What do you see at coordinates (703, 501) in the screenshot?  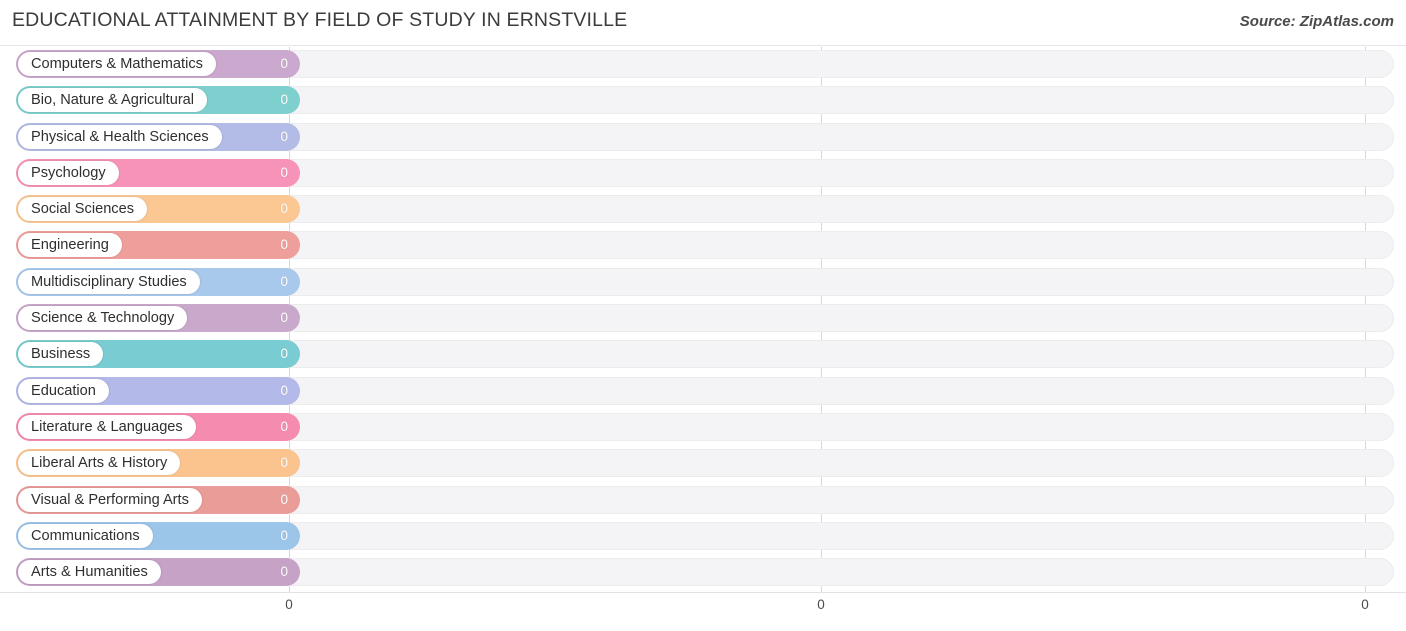 I see `bar-row: 0 Visual & Performing Arts` at bounding box center [703, 501].